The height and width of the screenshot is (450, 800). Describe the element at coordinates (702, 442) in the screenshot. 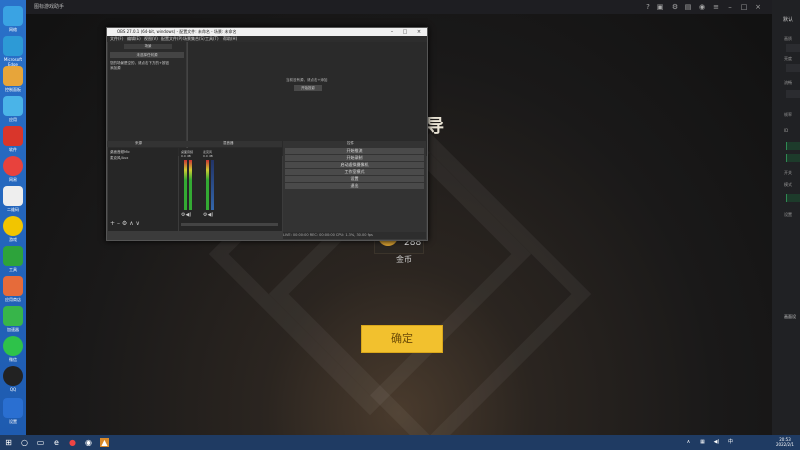

I see `tray-network-icon: ▦` at that location.